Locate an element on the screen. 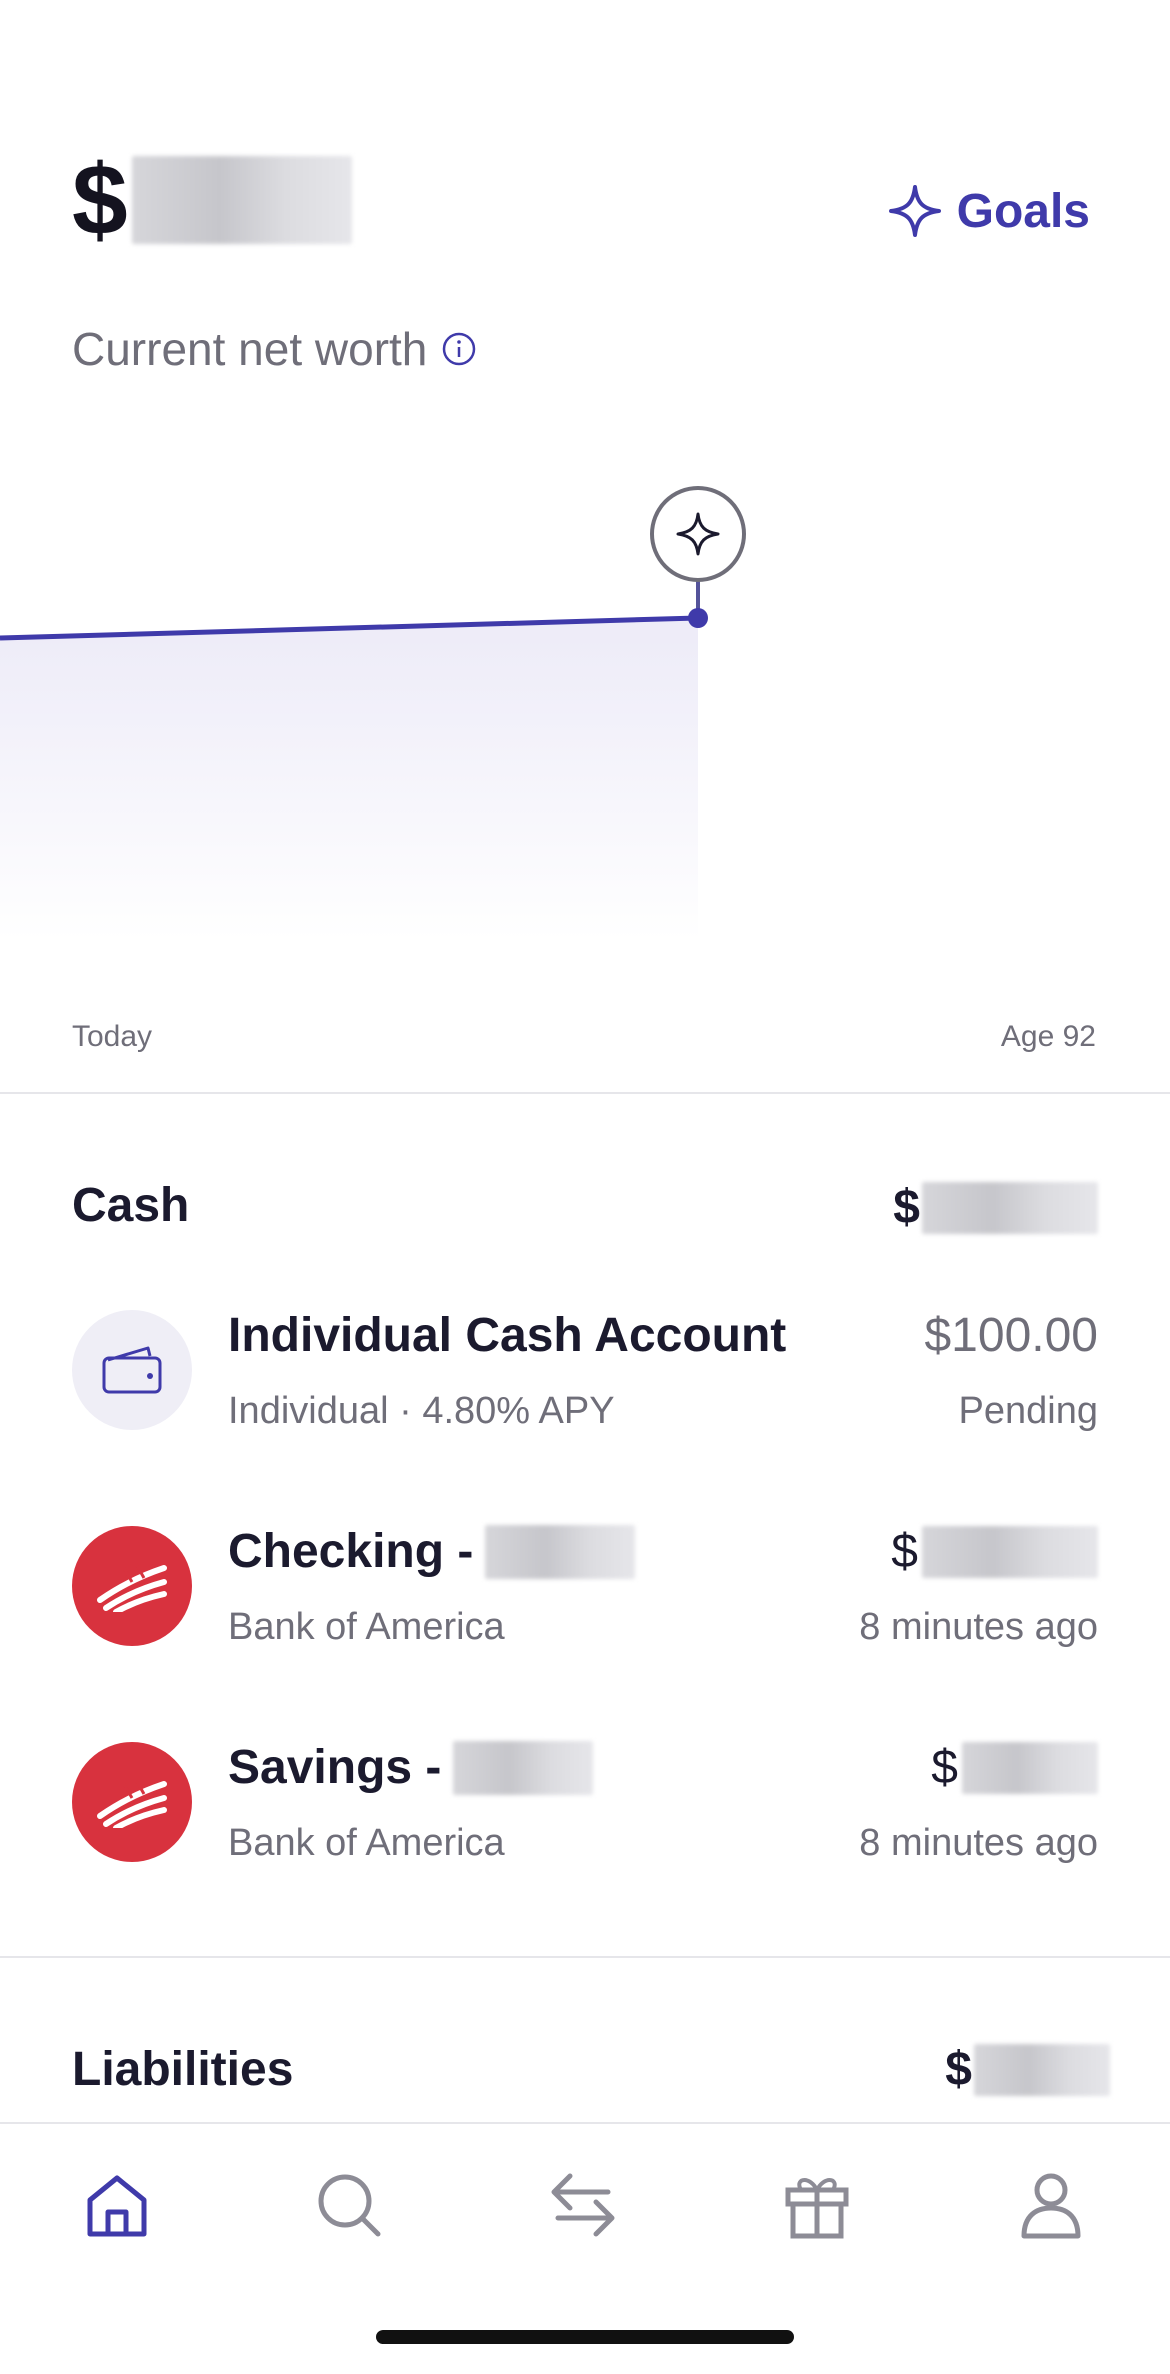  net-worth-chart is located at coordinates (373, 713).